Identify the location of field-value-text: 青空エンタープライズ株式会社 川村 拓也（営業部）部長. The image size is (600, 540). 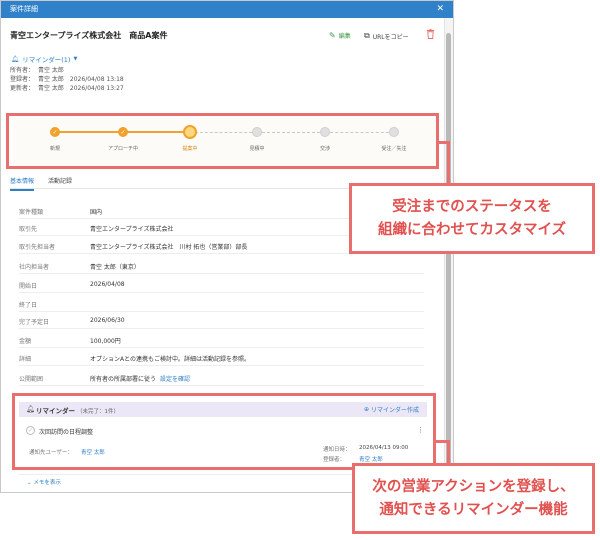
(169, 247).